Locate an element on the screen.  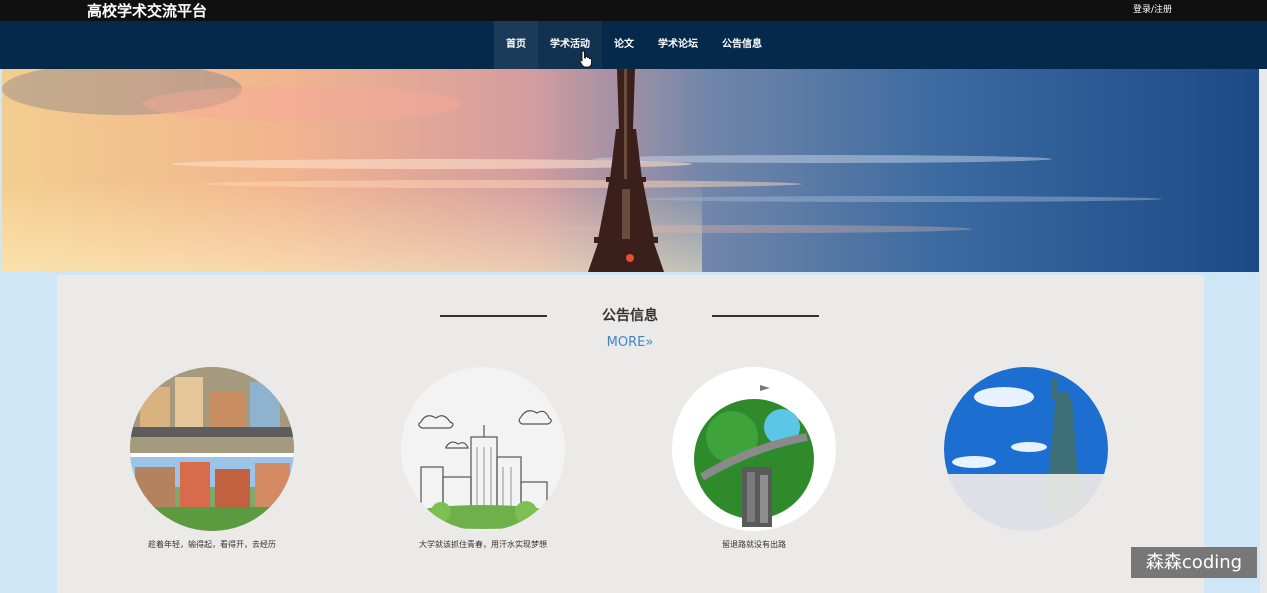
login-register-link: 登录/注册 is located at coordinates (1152, 10).